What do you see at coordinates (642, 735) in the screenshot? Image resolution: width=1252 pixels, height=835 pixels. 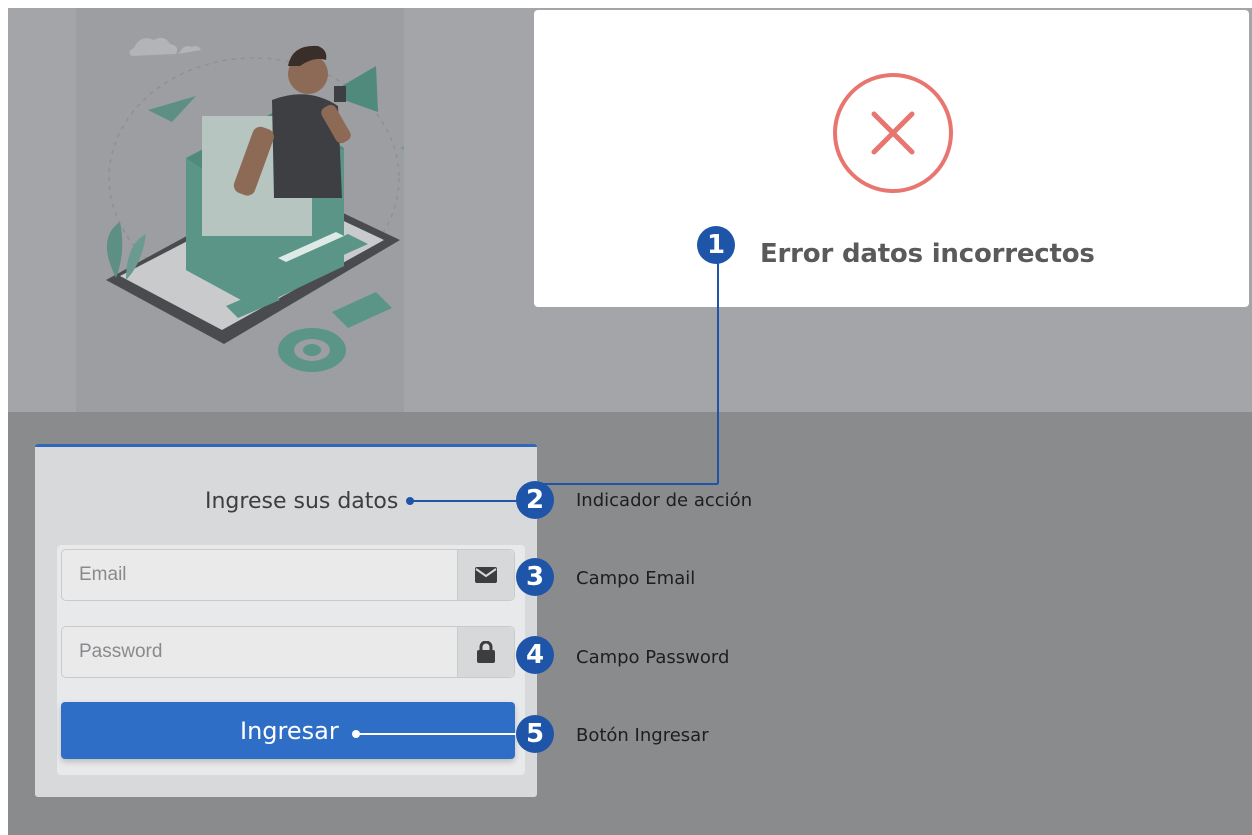 I see `callout-label-5: Botón Ingresar` at bounding box center [642, 735].